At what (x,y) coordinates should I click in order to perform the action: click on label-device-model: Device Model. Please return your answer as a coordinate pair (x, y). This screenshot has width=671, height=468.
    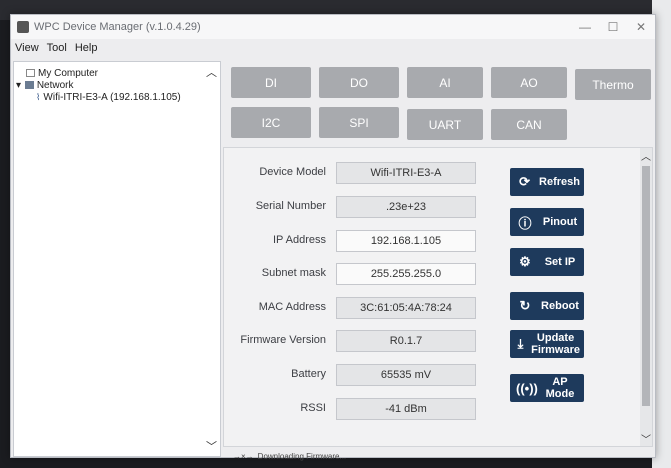
    Looking at the image, I should click on (292, 172).